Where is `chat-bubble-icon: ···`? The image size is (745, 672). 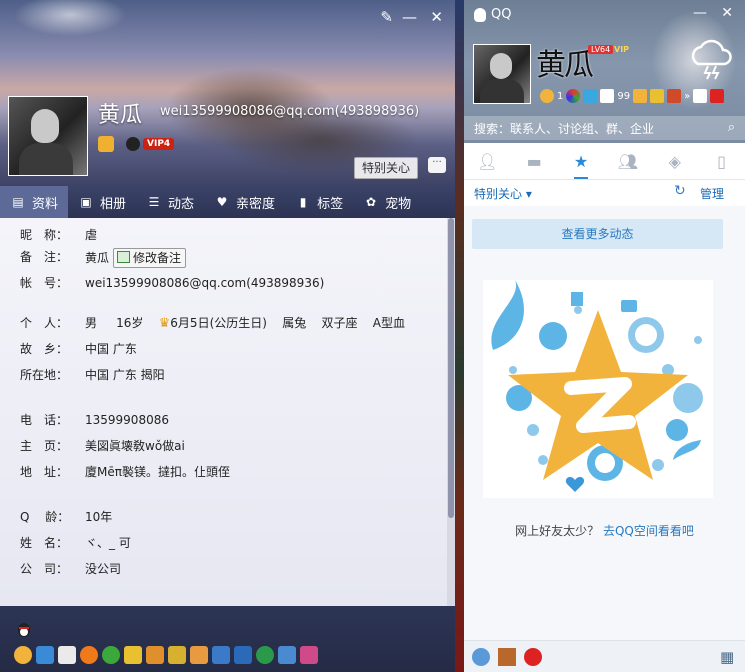
chat-bubble-icon: ··· is located at coordinates (437, 165).